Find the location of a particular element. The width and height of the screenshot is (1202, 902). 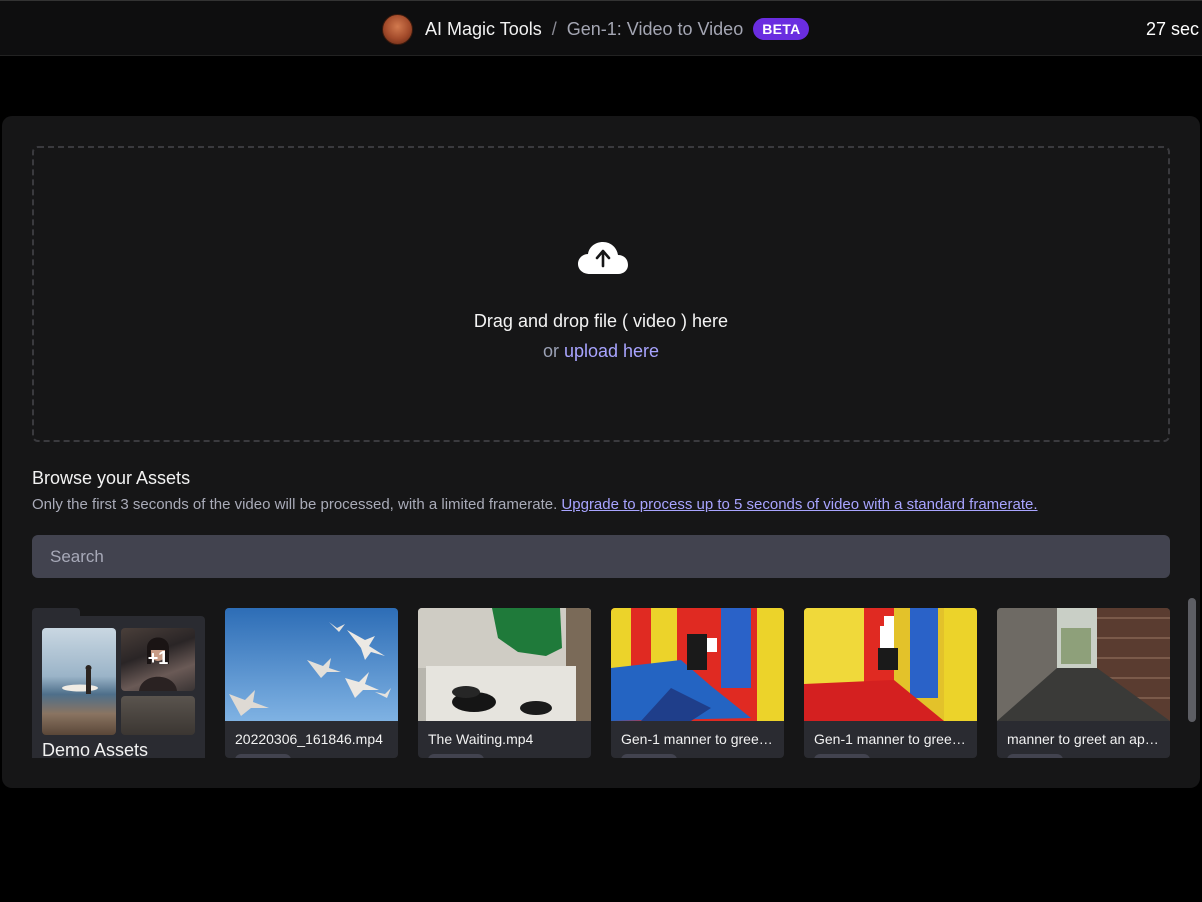

asset-card: The Waiting.mp4 is located at coordinates (504, 683).